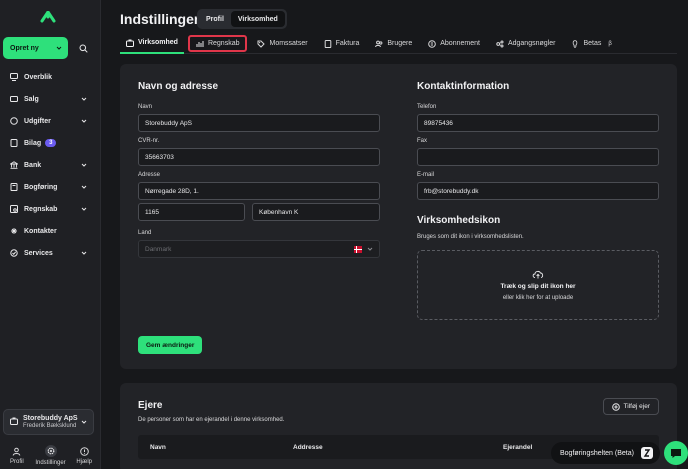  Describe the element at coordinates (84, 451) in the screenshot. I see `help-icon` at that location.